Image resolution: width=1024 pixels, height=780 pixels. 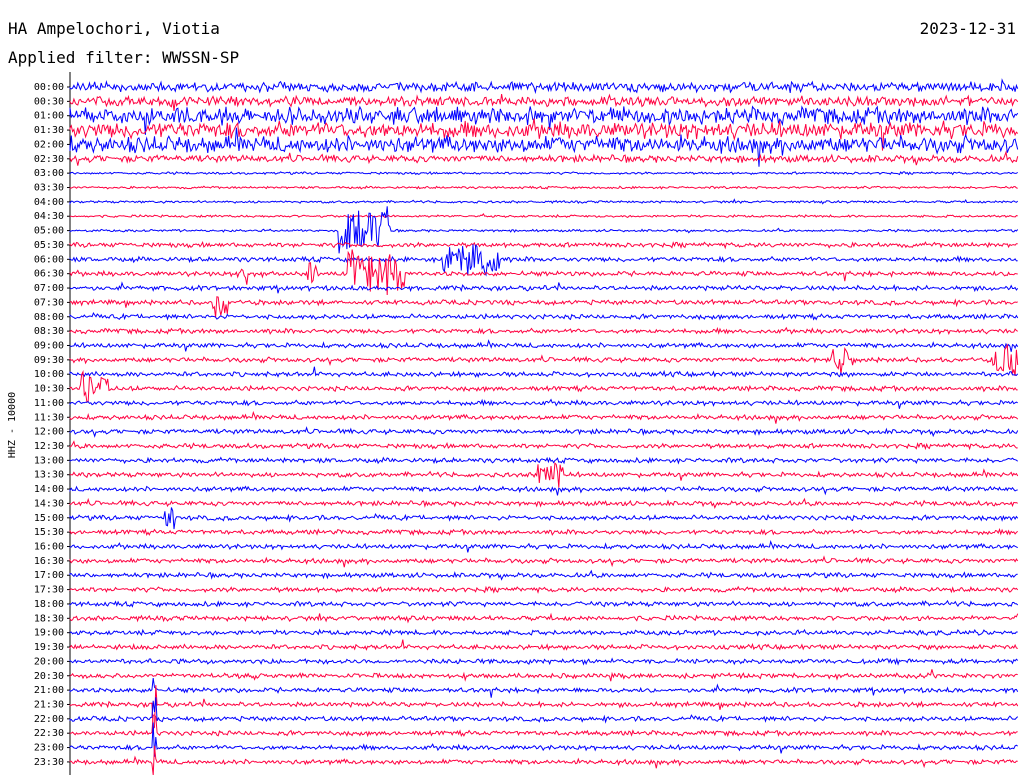 What do you see at coordinates (49, 130) in the screenshot?
I see `row-label-0130: 01:30` at bounding box center [49, 130].